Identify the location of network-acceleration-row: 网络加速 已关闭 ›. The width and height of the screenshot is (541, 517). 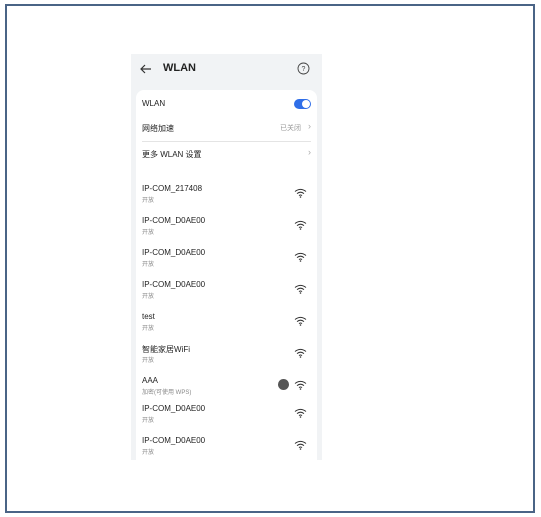
(226, 128).